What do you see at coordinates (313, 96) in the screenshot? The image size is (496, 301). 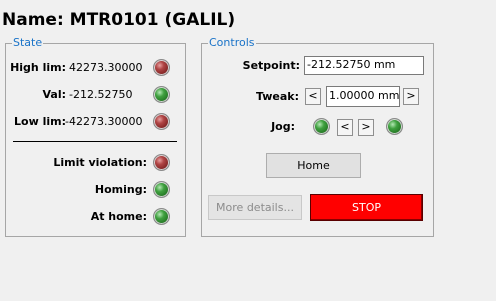 I see `tweak-decrement-button: <` at bounding box center [313, 96].